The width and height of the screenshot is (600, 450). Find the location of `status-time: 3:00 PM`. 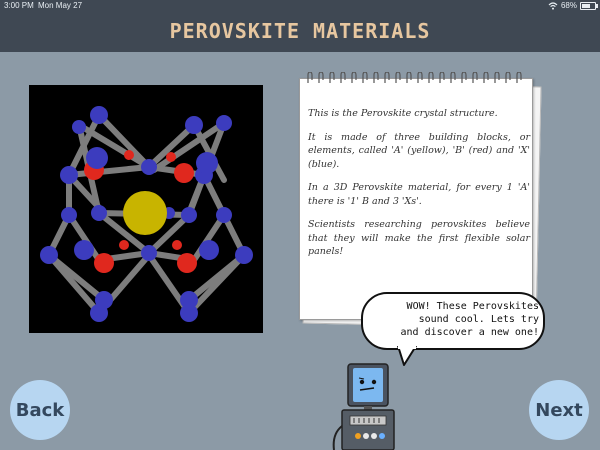

status-time: 3:00 PM is located at coordinates (19, 5).